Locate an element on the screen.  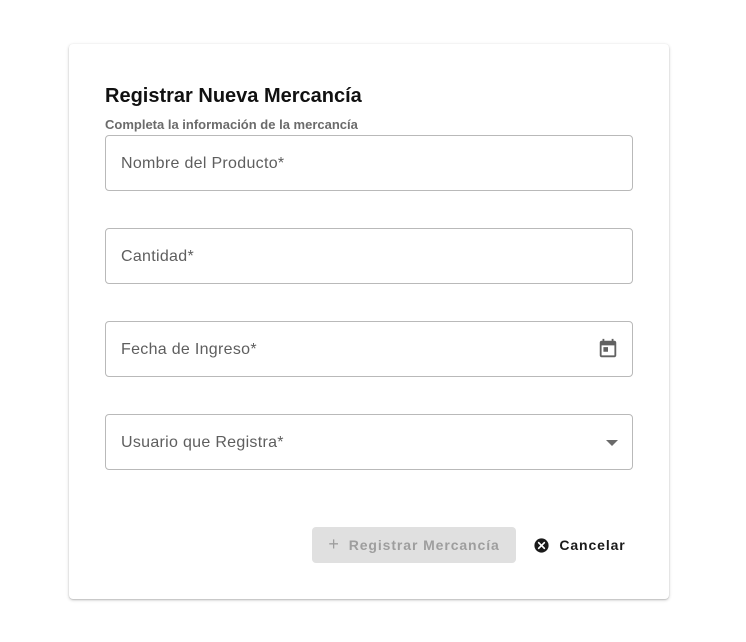
cancel-circle-icon is located at coordinates (541, 545).